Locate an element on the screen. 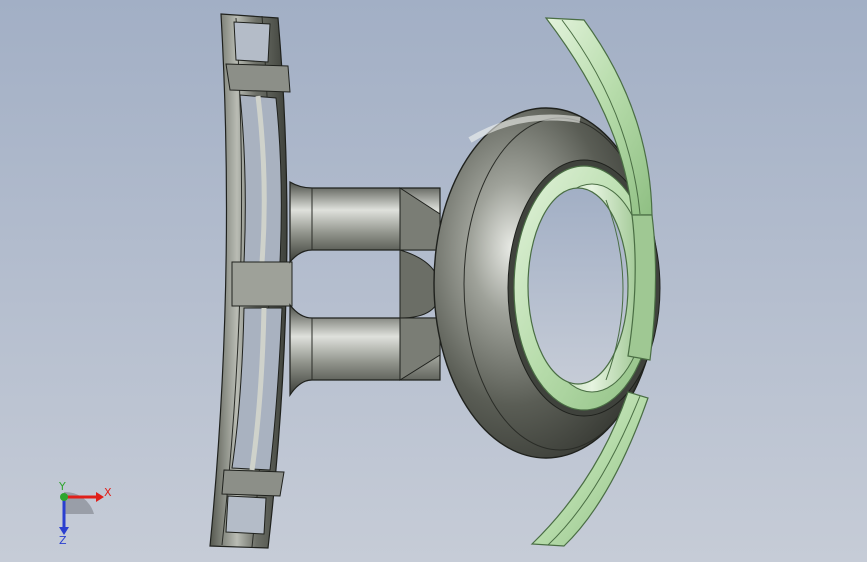 This screenshot has width=867, height=562. triad-x-label: X is located at coordinates (108, 492).